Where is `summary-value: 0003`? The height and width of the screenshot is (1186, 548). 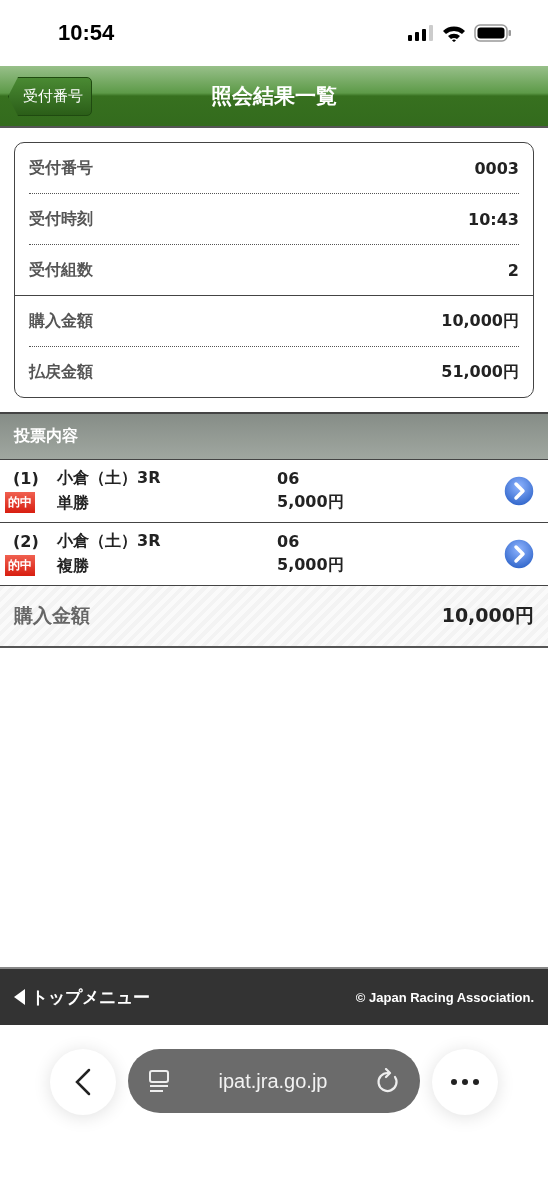
summary-value: 0003 is located at coordinates (496, 168).